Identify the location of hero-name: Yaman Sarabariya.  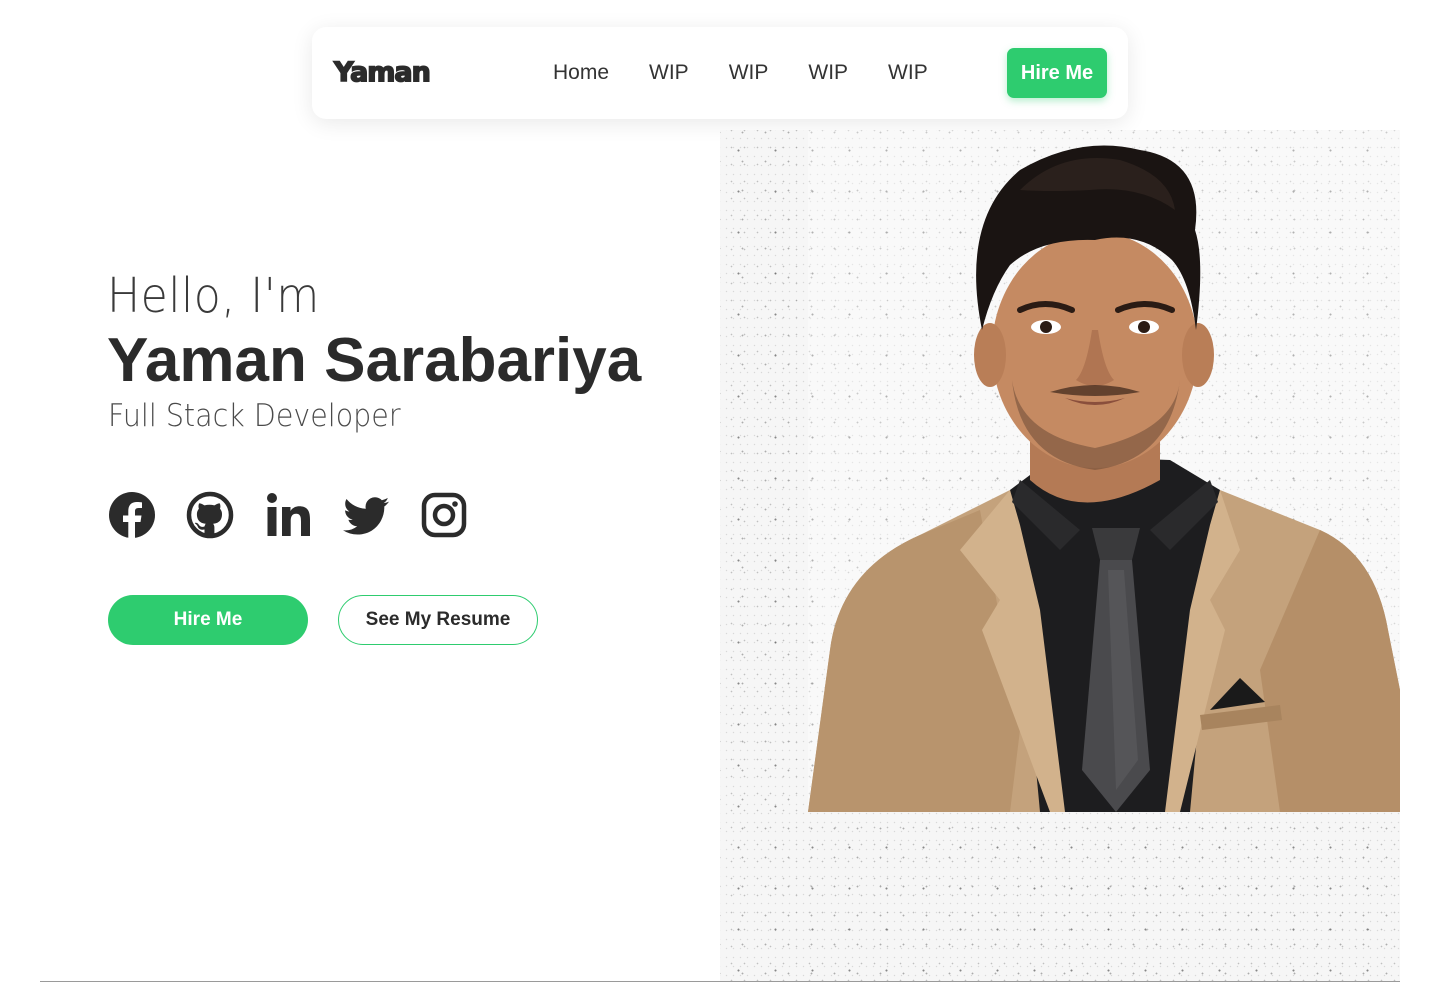
(374, 360).